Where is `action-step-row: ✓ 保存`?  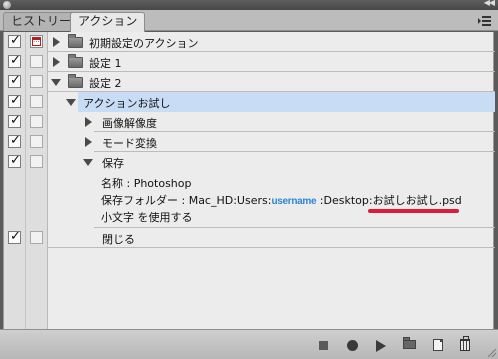 action-step-row: ✓ 保存 is located at coordinates (249, 162).